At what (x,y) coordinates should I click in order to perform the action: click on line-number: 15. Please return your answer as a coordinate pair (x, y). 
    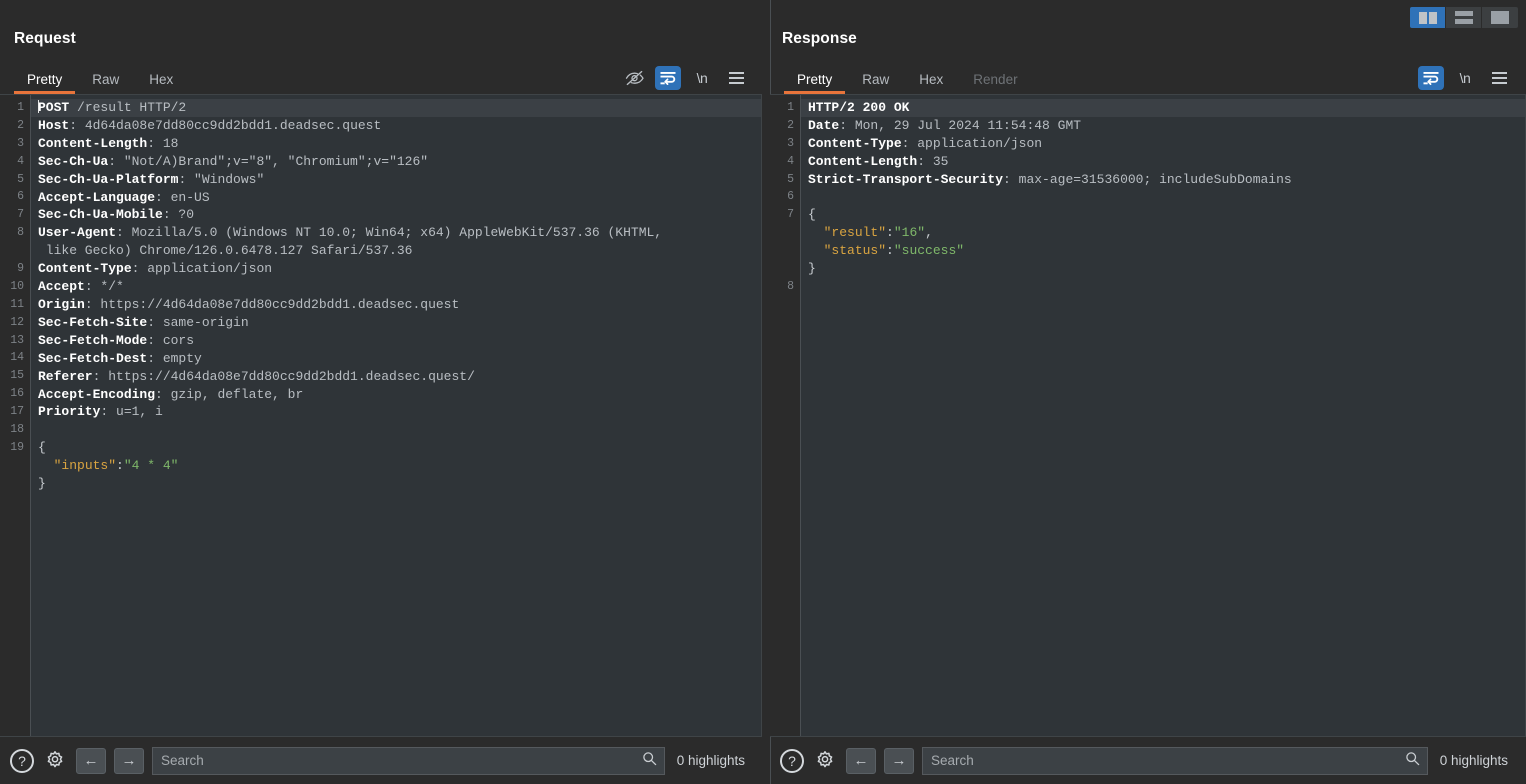
    Looking at the image, I should click on (17, 376).